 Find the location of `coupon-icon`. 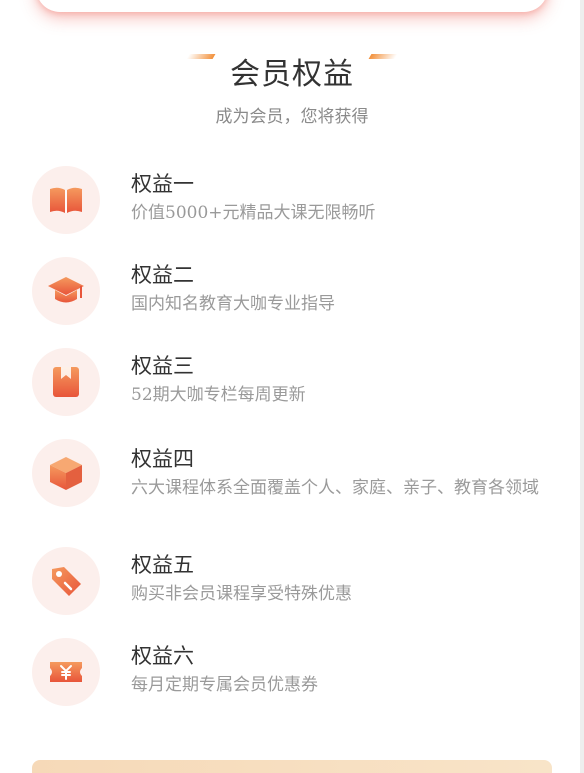

coupon-icon is located at coordinates (66, 672).